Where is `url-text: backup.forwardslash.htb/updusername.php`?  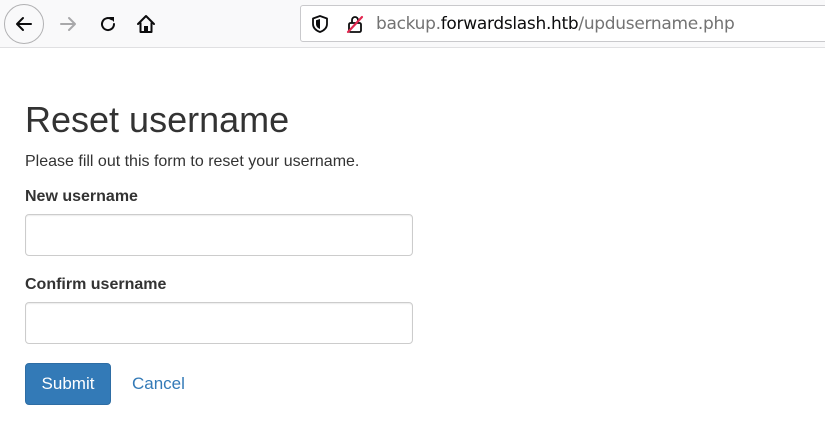 url-text: backup.forwardslash.htb/updusername.php is located at coordinates (555, 24).